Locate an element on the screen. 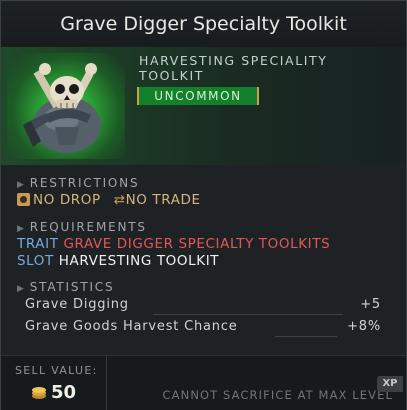  statistics-header: ▶ STATISTICS is located at coordinates (65, 287).